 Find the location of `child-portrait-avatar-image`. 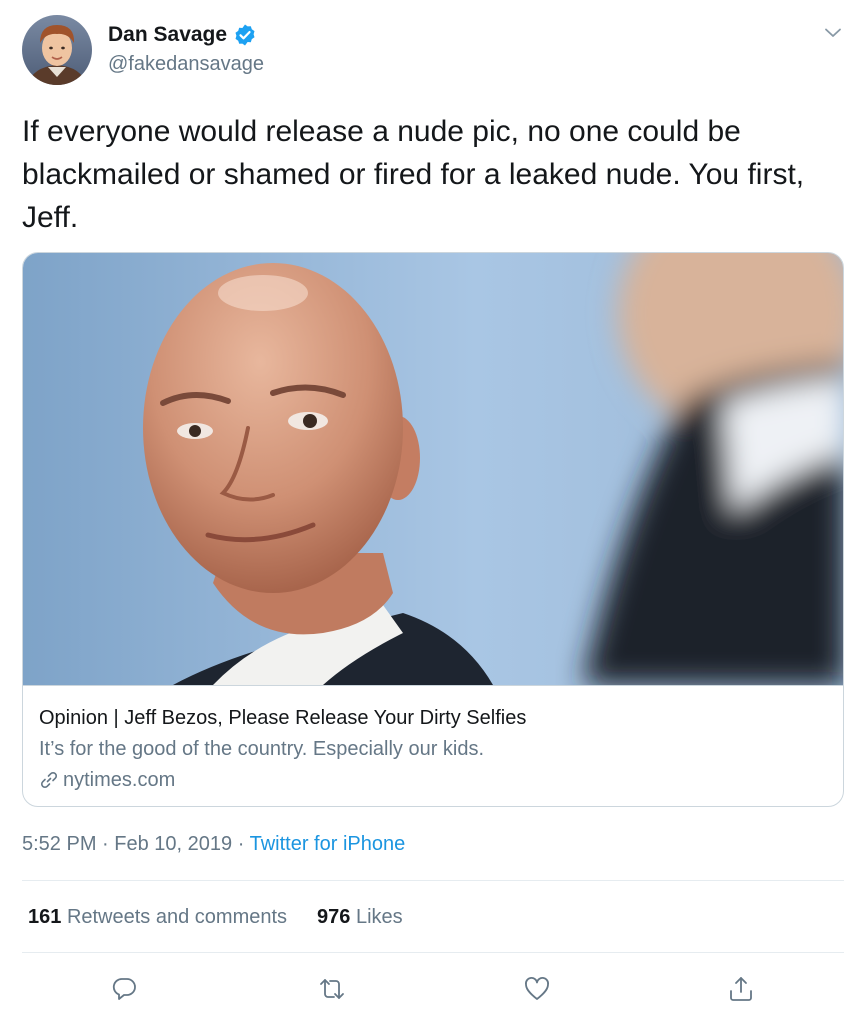

child-portrait-avatar-image is located at coordinates (57, 50).